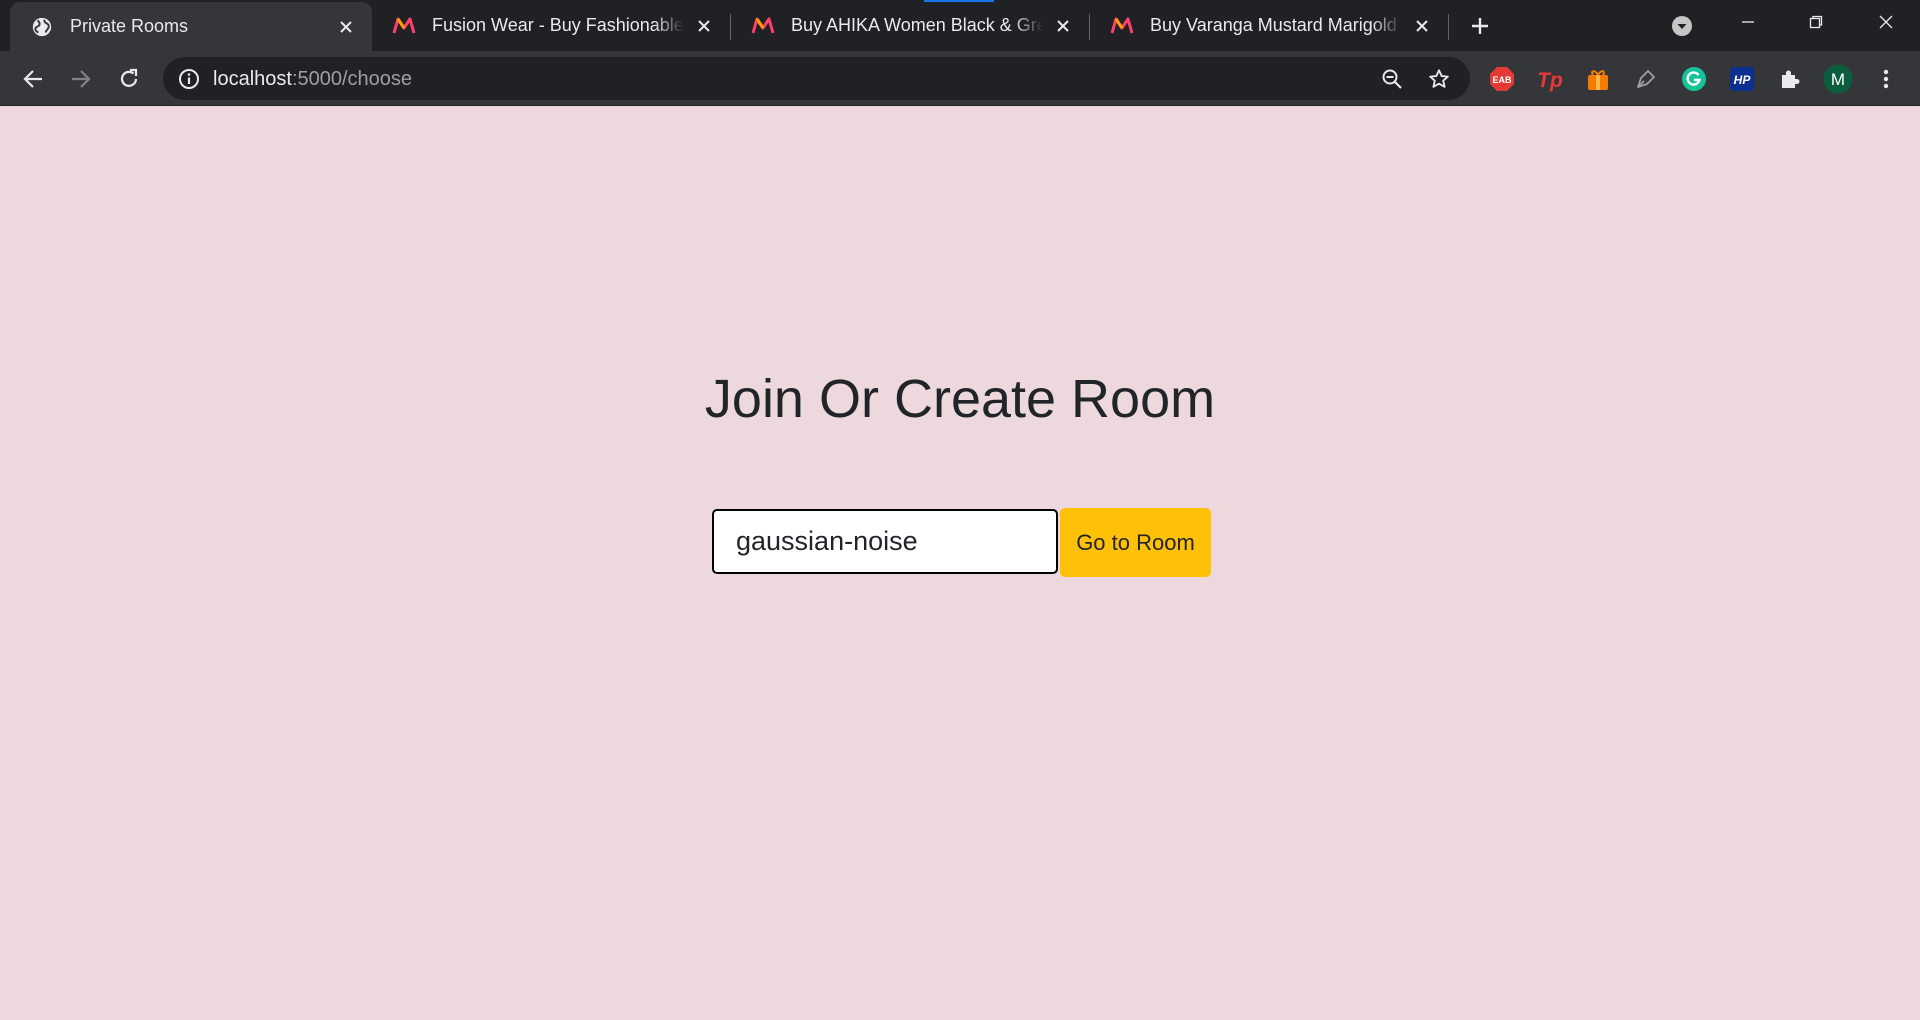 This screenshot has height=1020, width=1920. Describe the element at coordinates (1598, 79) in the screenshot. I see `gift-extension-icon` at that location.